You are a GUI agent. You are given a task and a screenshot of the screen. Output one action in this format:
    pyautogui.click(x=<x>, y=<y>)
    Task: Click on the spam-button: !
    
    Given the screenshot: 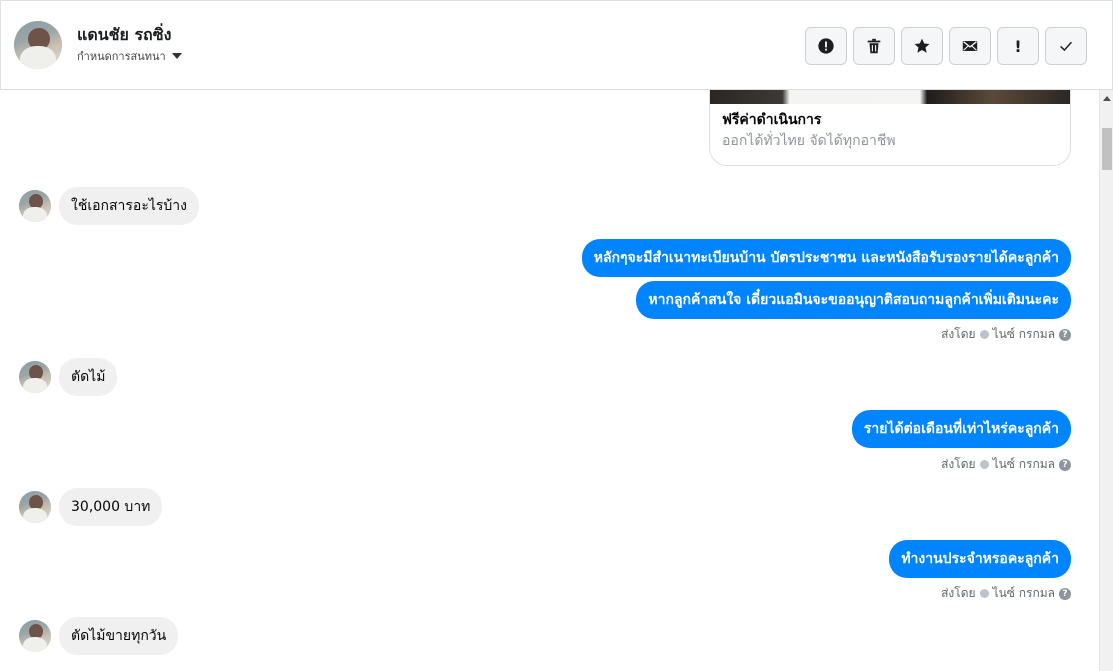 What is the action you would take?
    pyautogui.click(x=1018, y=46)
    